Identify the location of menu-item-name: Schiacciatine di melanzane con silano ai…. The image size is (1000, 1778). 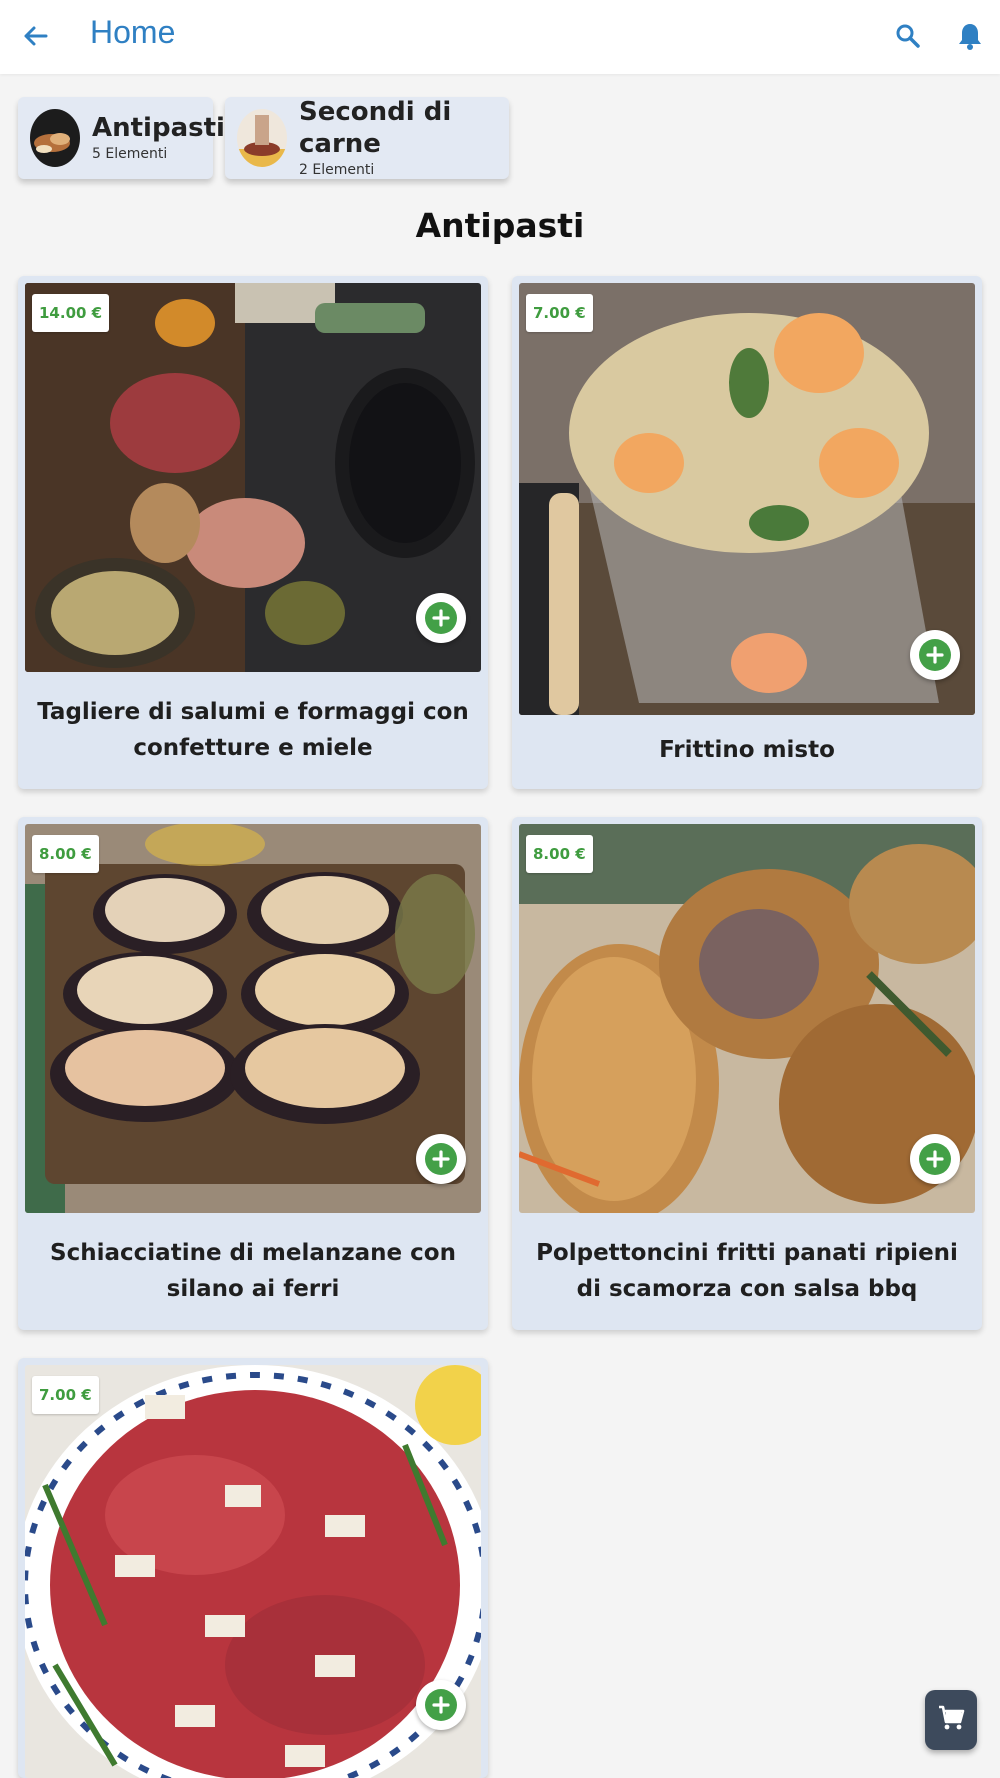
(253, 1271).